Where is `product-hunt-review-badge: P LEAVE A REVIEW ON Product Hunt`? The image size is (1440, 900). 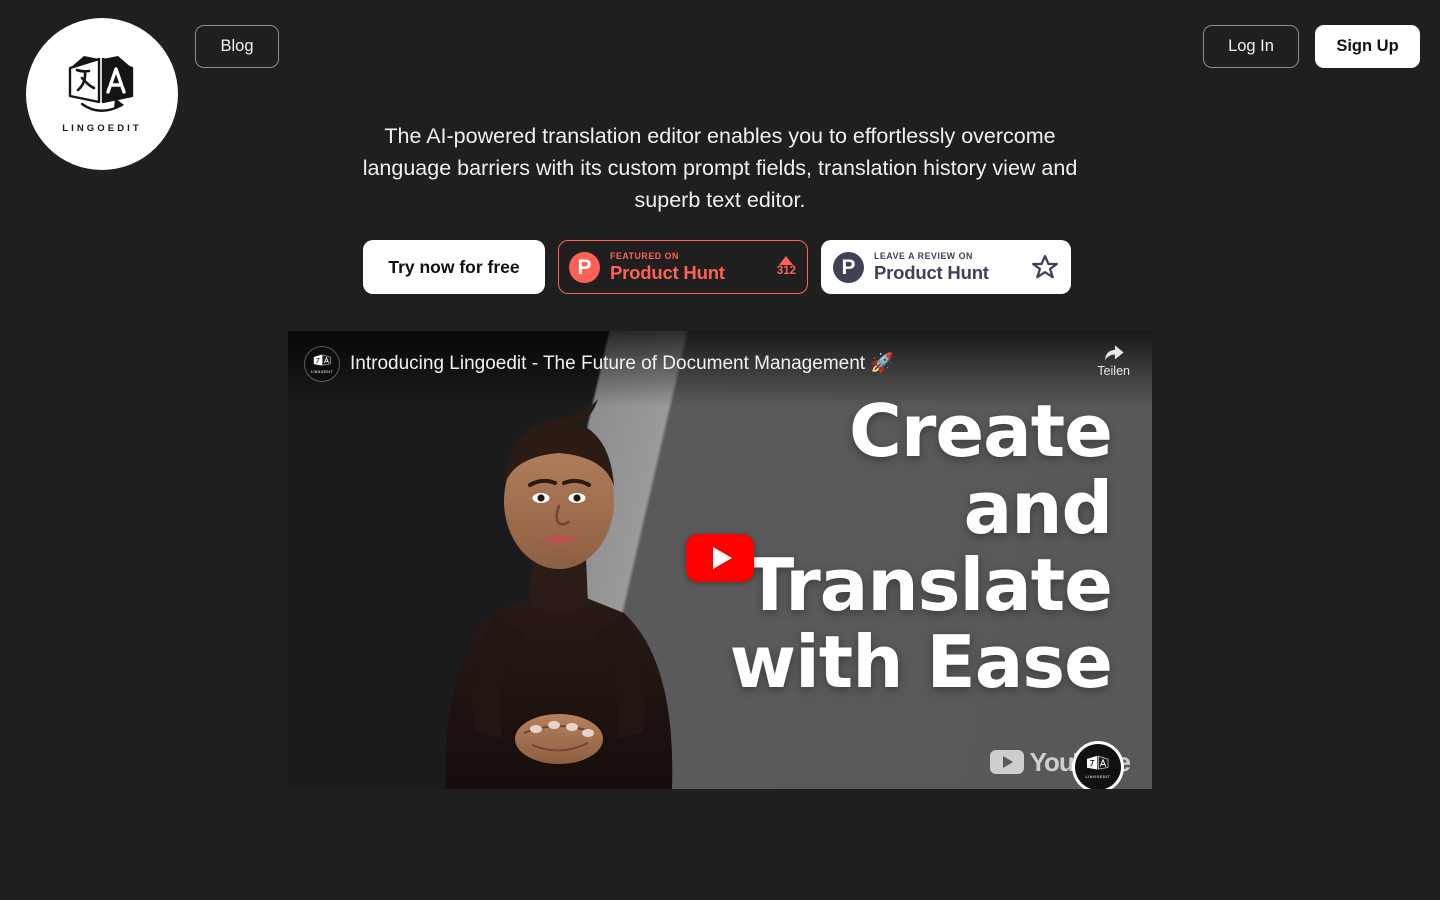 product-hunt-review-badge: P LEAVE A REVIEW ON Product Hunt is located at coordinates (946, 267).